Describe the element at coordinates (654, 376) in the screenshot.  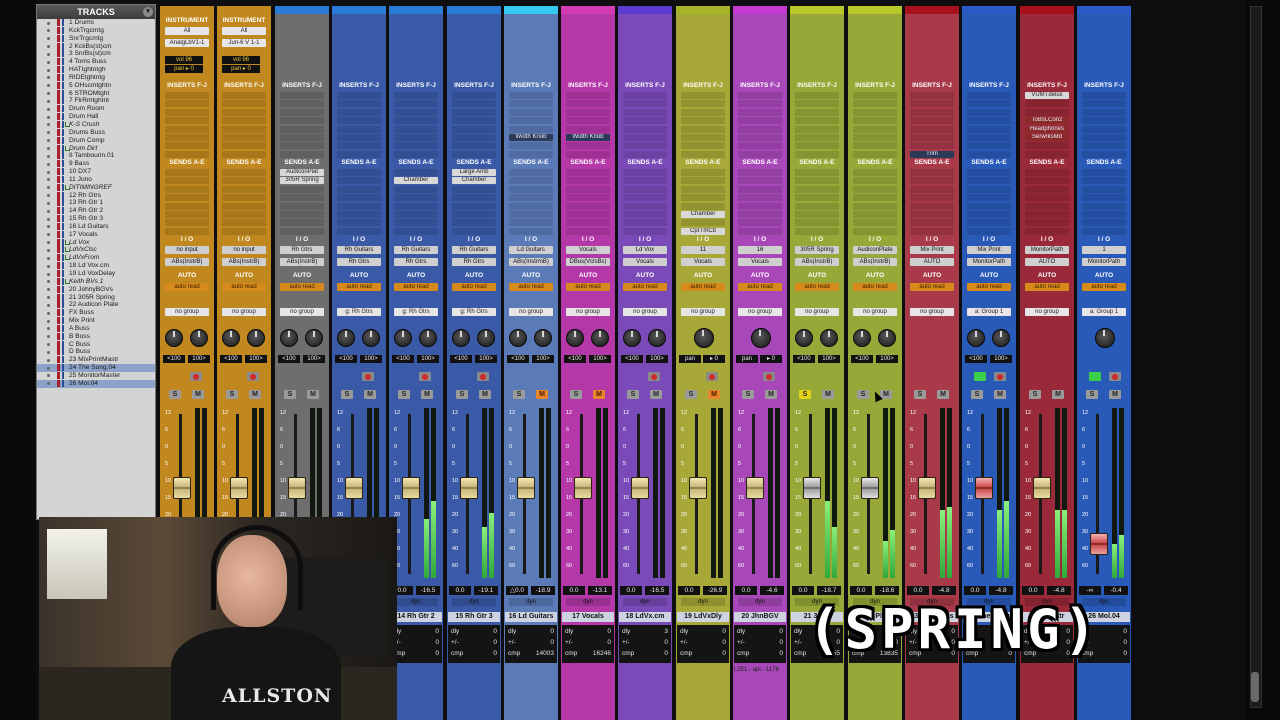
I see `record-enable-button` at that location.